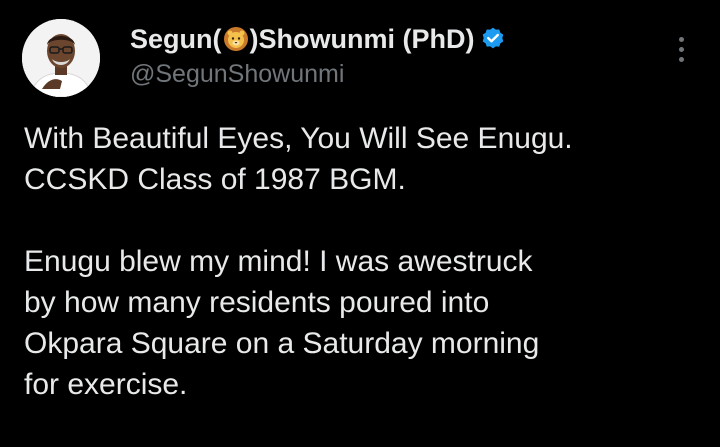 This screenshot has height=447, width=720. I want to click on tweet-header: Segun( )Showunmi (PhD) @SegunShowunmi, so click(395, 54).